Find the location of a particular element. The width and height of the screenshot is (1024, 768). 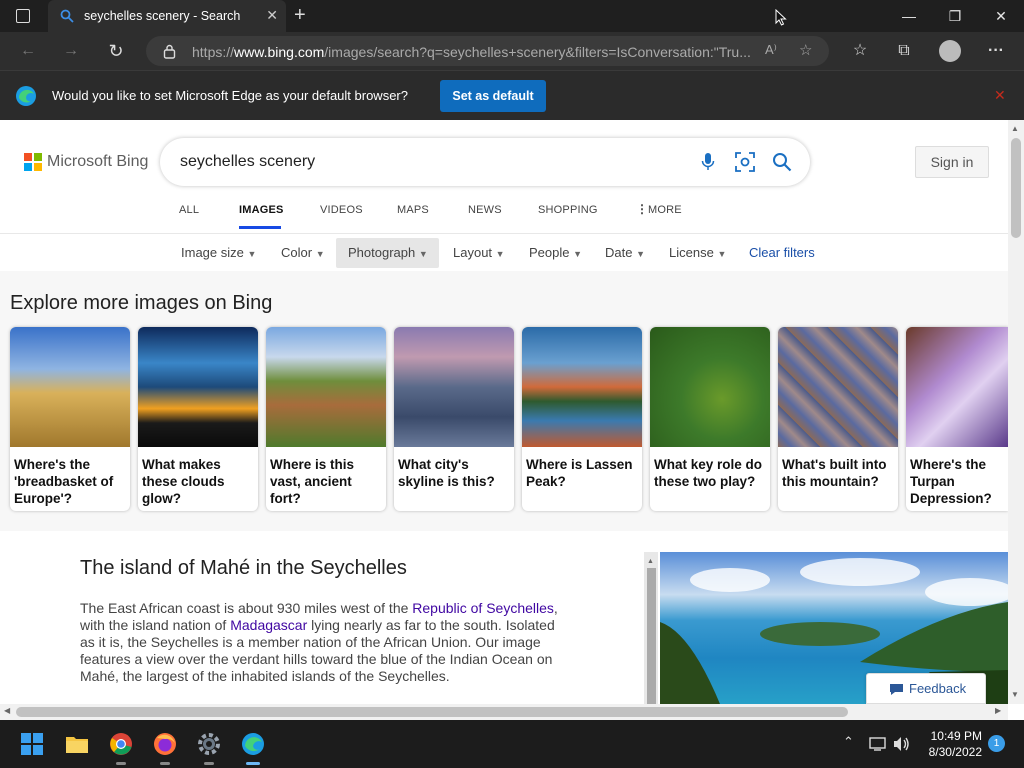

explore-card: Where's the Turpan Depression? is located at coordinates (957, 419).